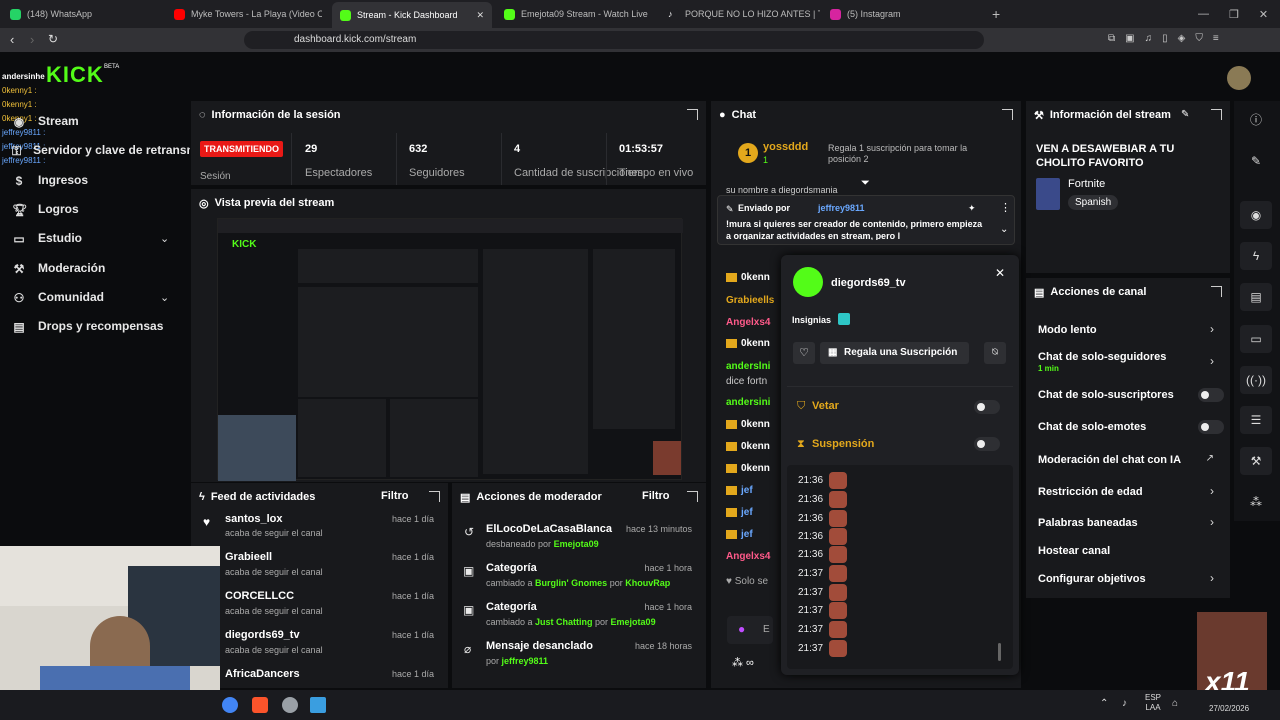 The width and height of the screenshot is (1280, 720). I want to click on gifter-name: yossddd, so click(785, 147).